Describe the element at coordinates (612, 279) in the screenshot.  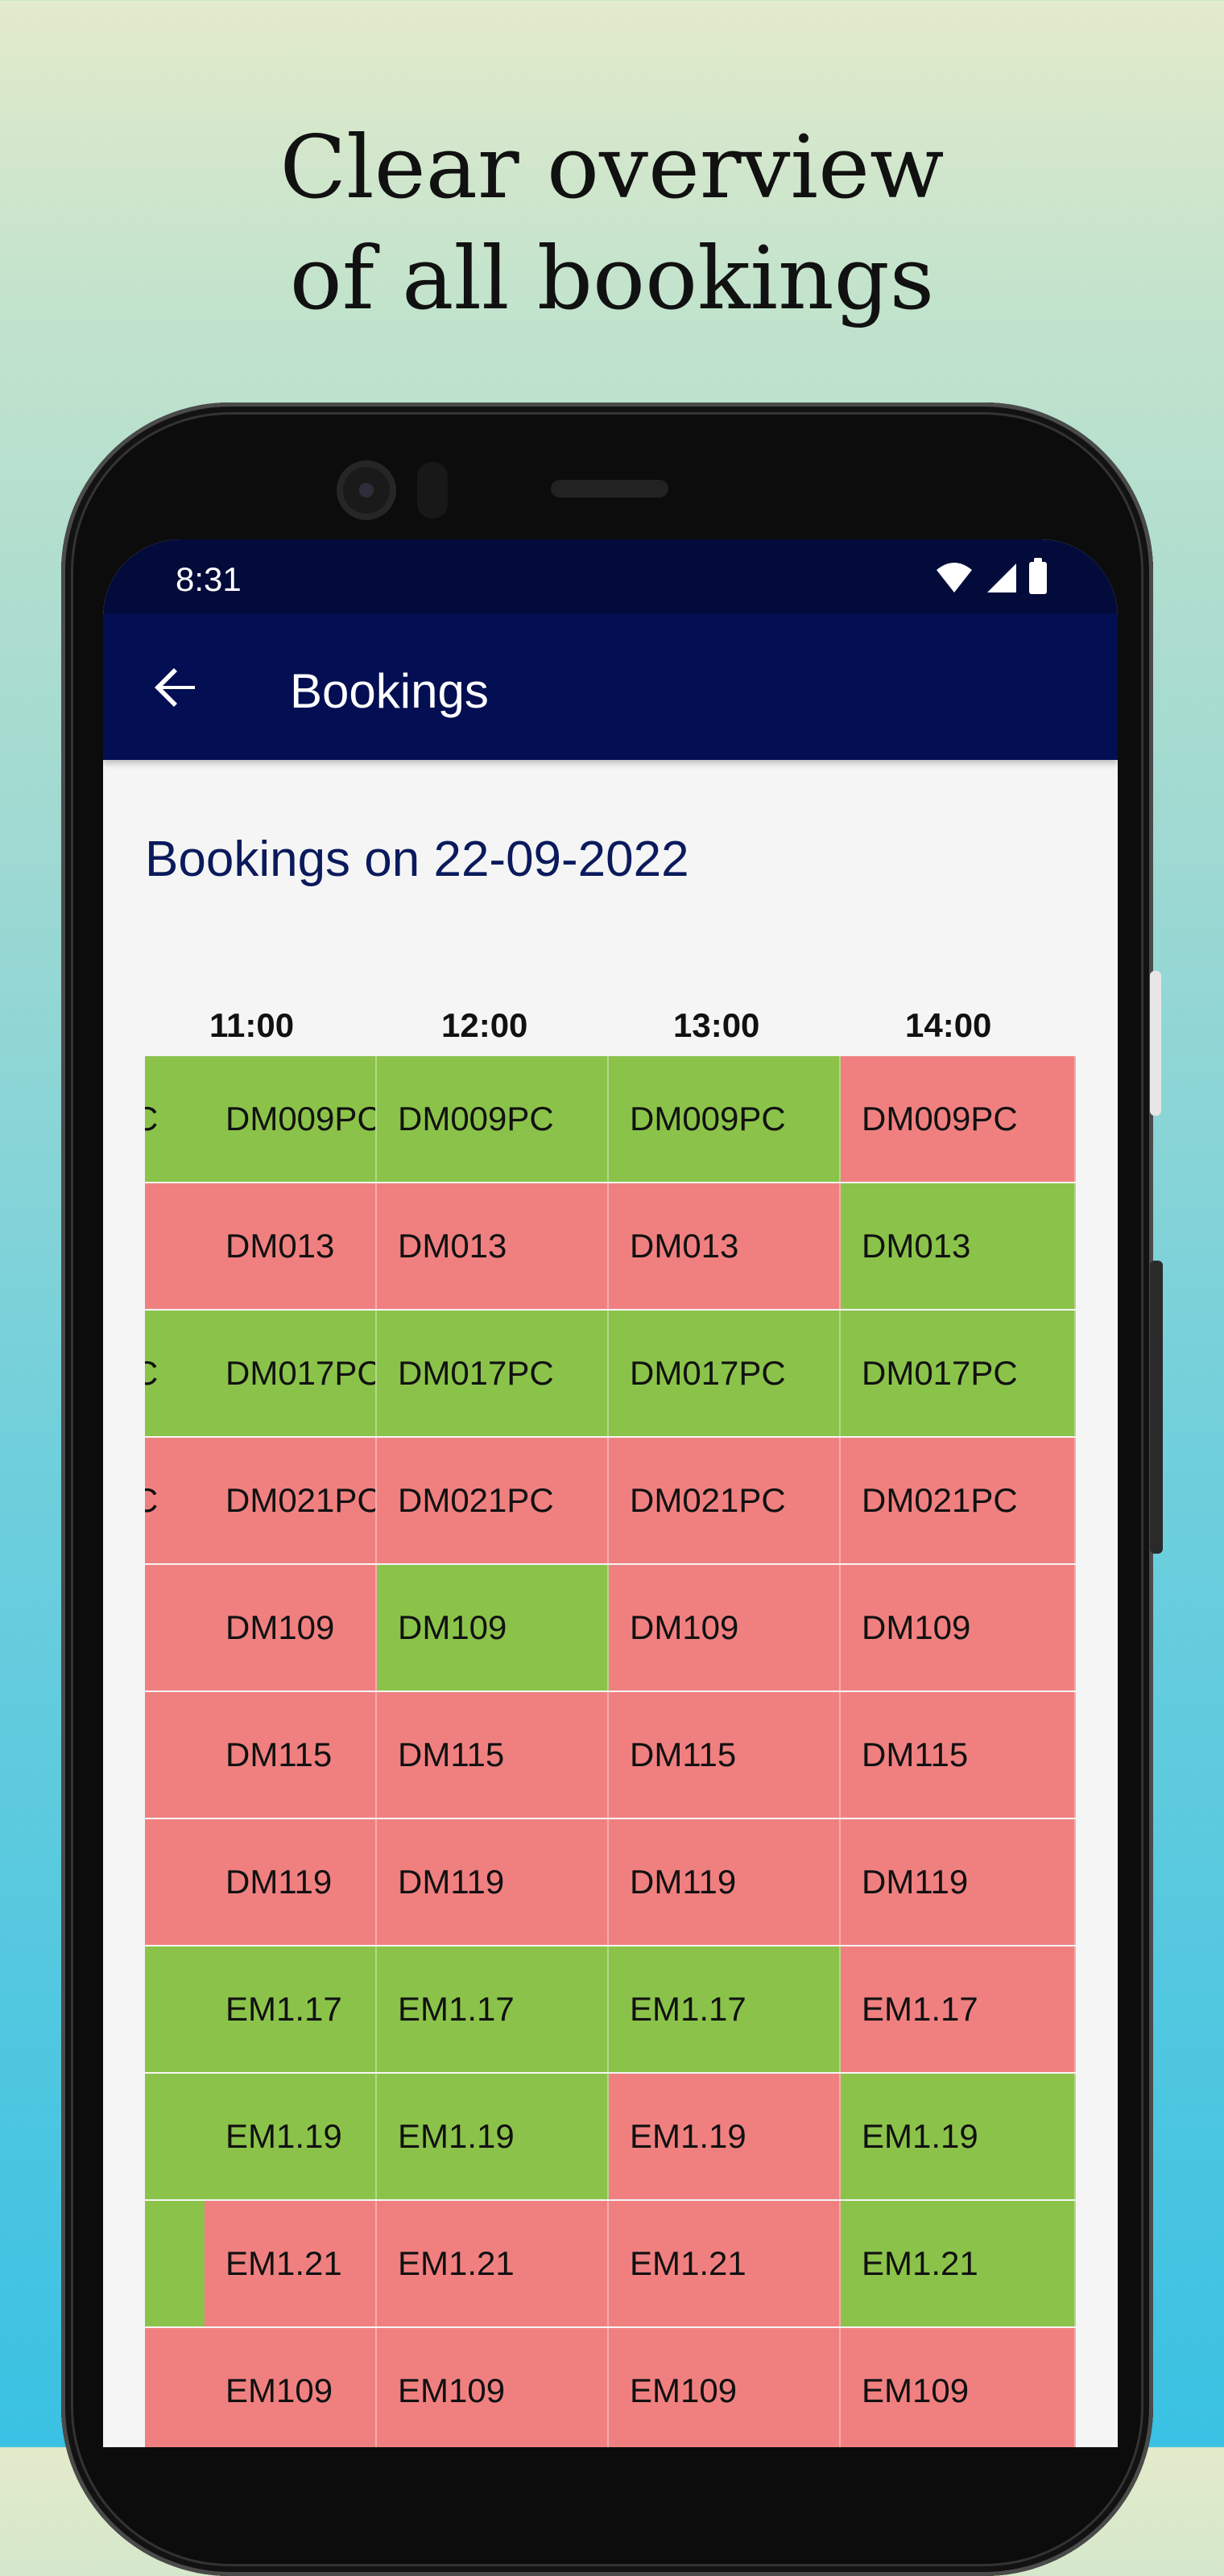
I see `headline-line-2: of all bookings` at that location.